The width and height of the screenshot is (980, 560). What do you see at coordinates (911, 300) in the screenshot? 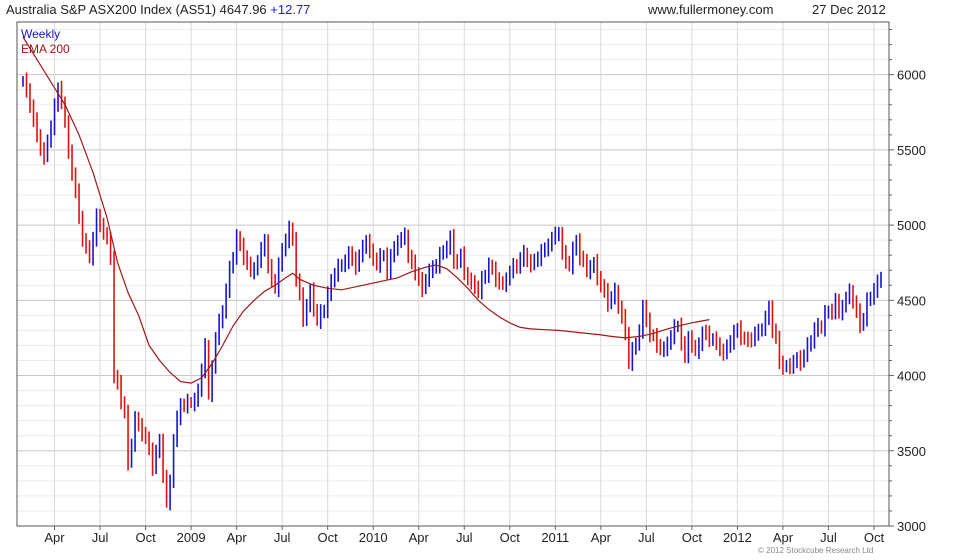
I see `y-tick-label: 4500` at bounding box center [911, 300].